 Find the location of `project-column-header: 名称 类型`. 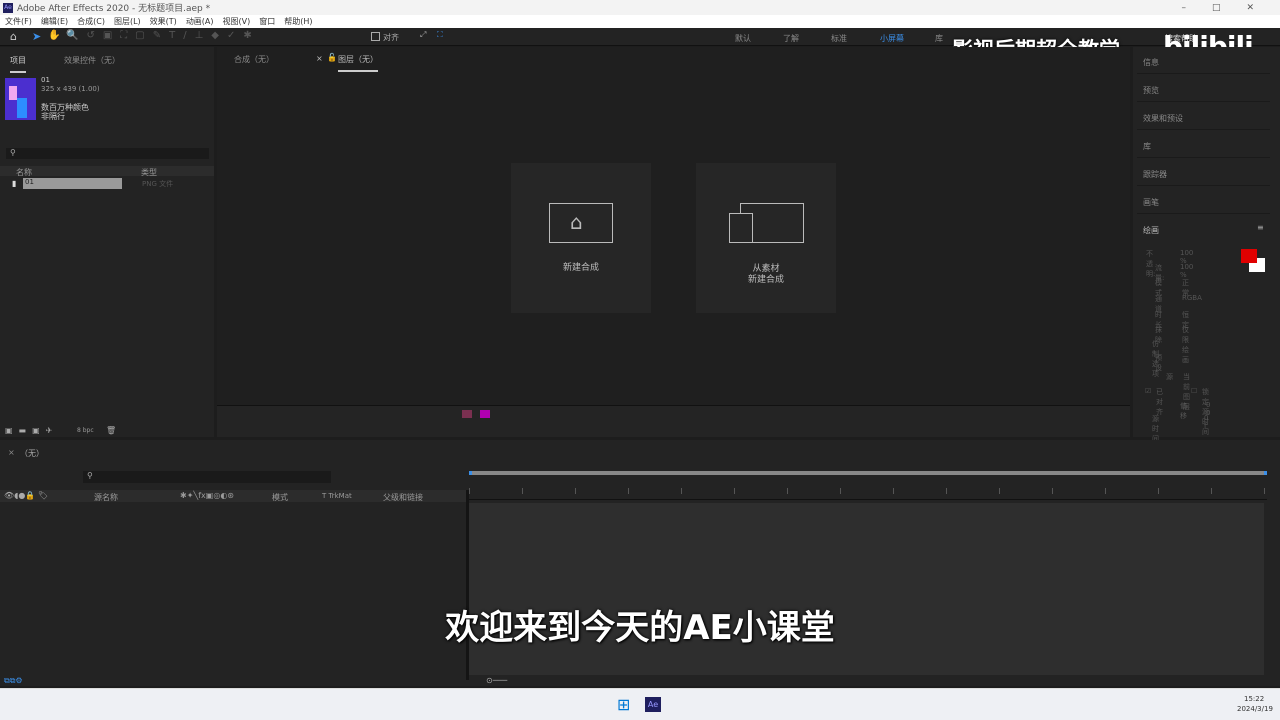

project-column-header: 名称 类型 is located at coordinates (107, 172).